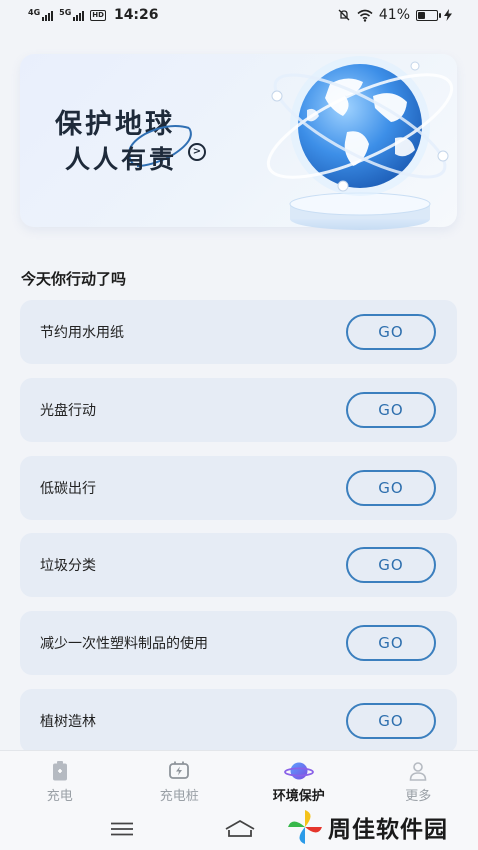  I want to click on watermark: 周佳软件园, so click(379, 826).